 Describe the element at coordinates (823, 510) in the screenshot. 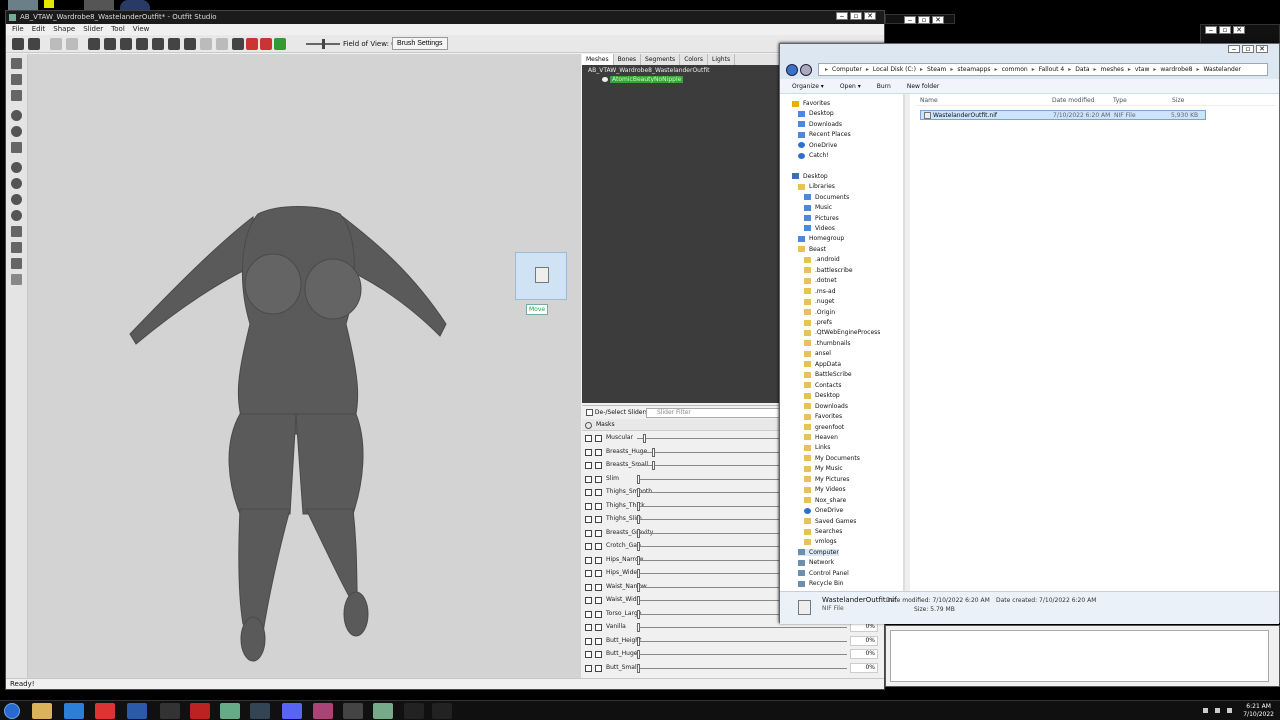

I see `nav-user-item: OneDrive` at that location.